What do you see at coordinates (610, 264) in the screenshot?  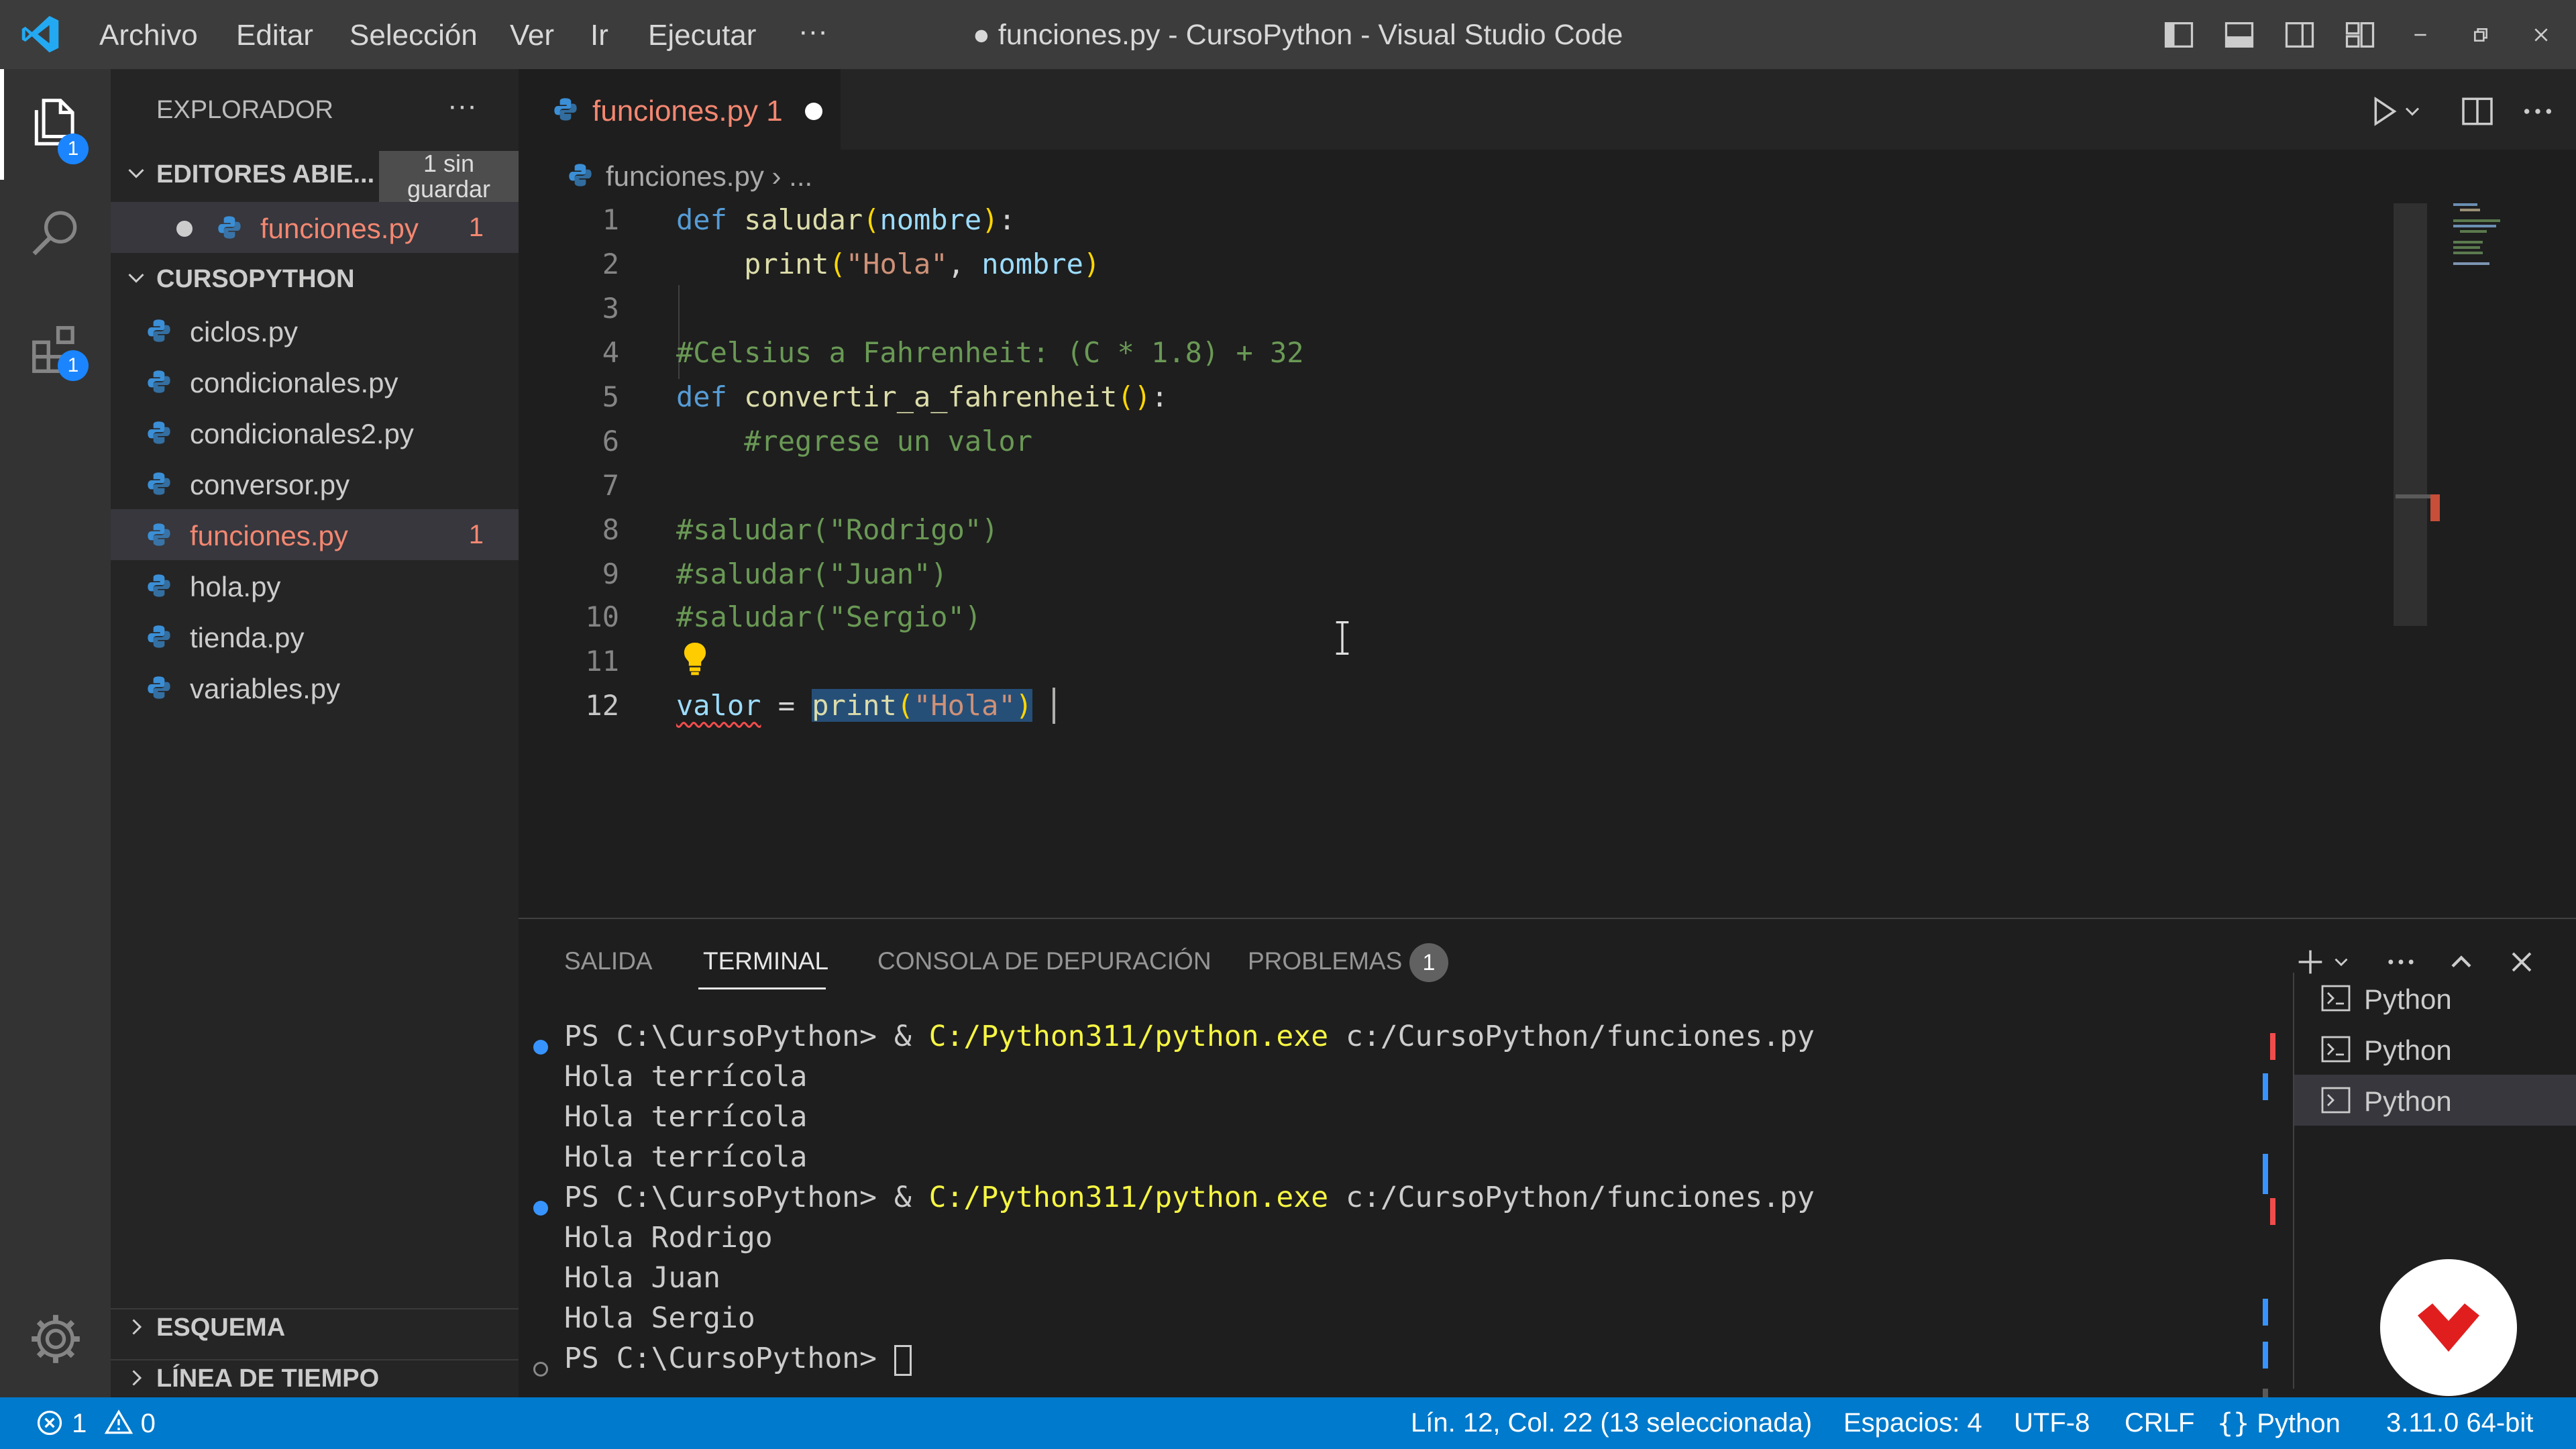 I see `line-number: 2` at bounding box center [610, 264].